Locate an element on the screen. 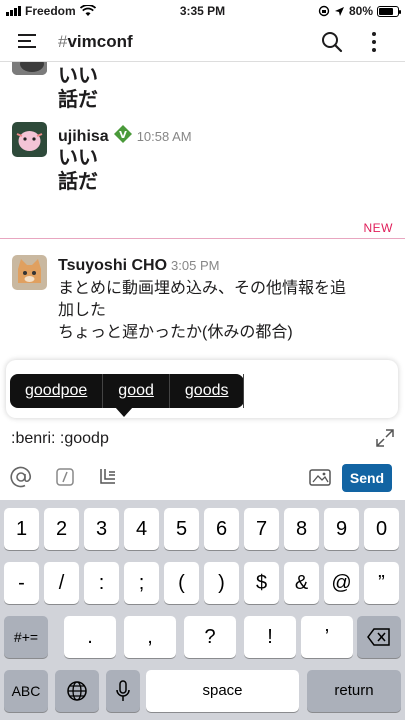  key: 5 is located at coordinates (181, 529).